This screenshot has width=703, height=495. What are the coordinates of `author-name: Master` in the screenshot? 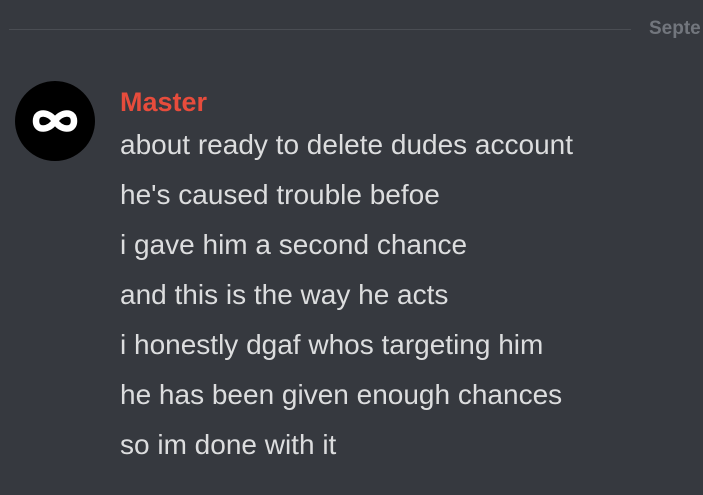 It's located at (163, 102).